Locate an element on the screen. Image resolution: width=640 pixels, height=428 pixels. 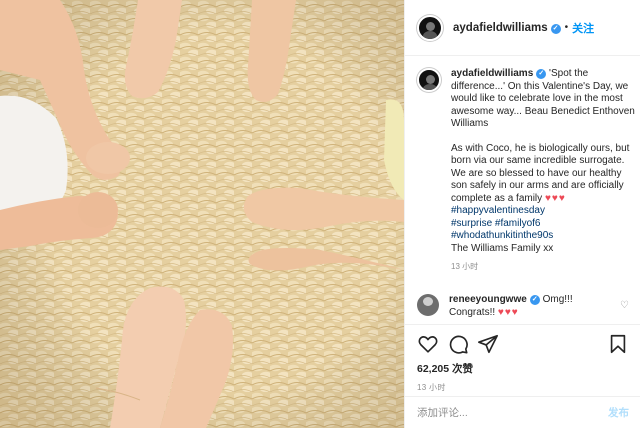
bookmark-icon is located at coordinates (618, 344).